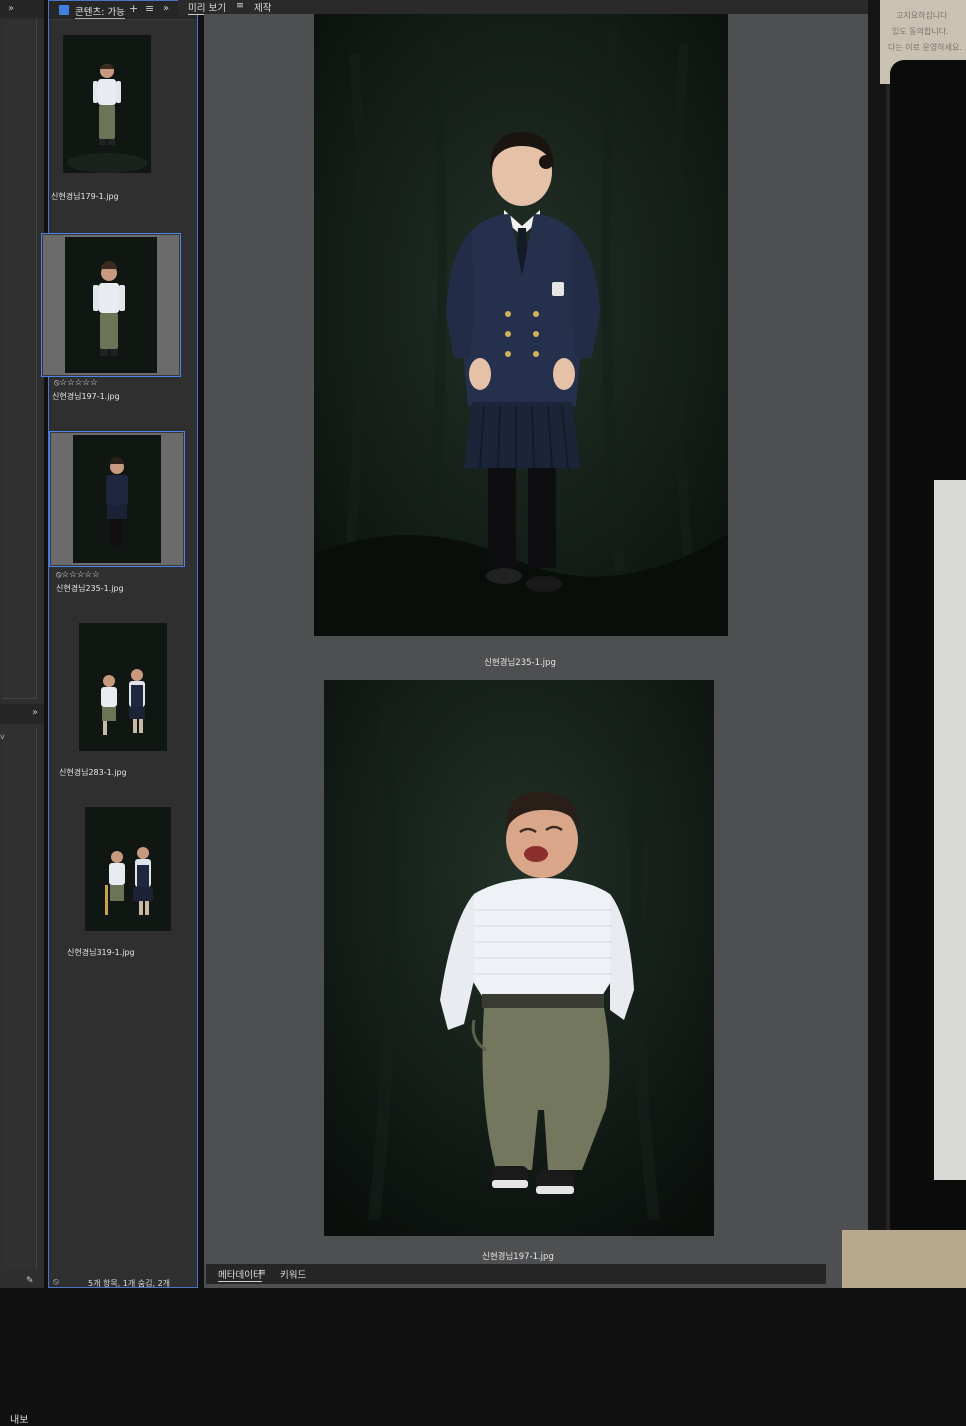 The image size is (966, 1426). Describe the element at coordinates (516, 1274) in the screenshot. I see `metadata-tab-bar: 메타데이터 ≡ 키워드` at that location.